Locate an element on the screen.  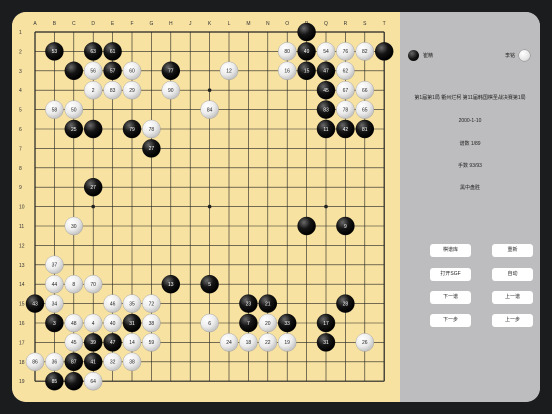
move-number: 67 is located at coordinates (346, 91).